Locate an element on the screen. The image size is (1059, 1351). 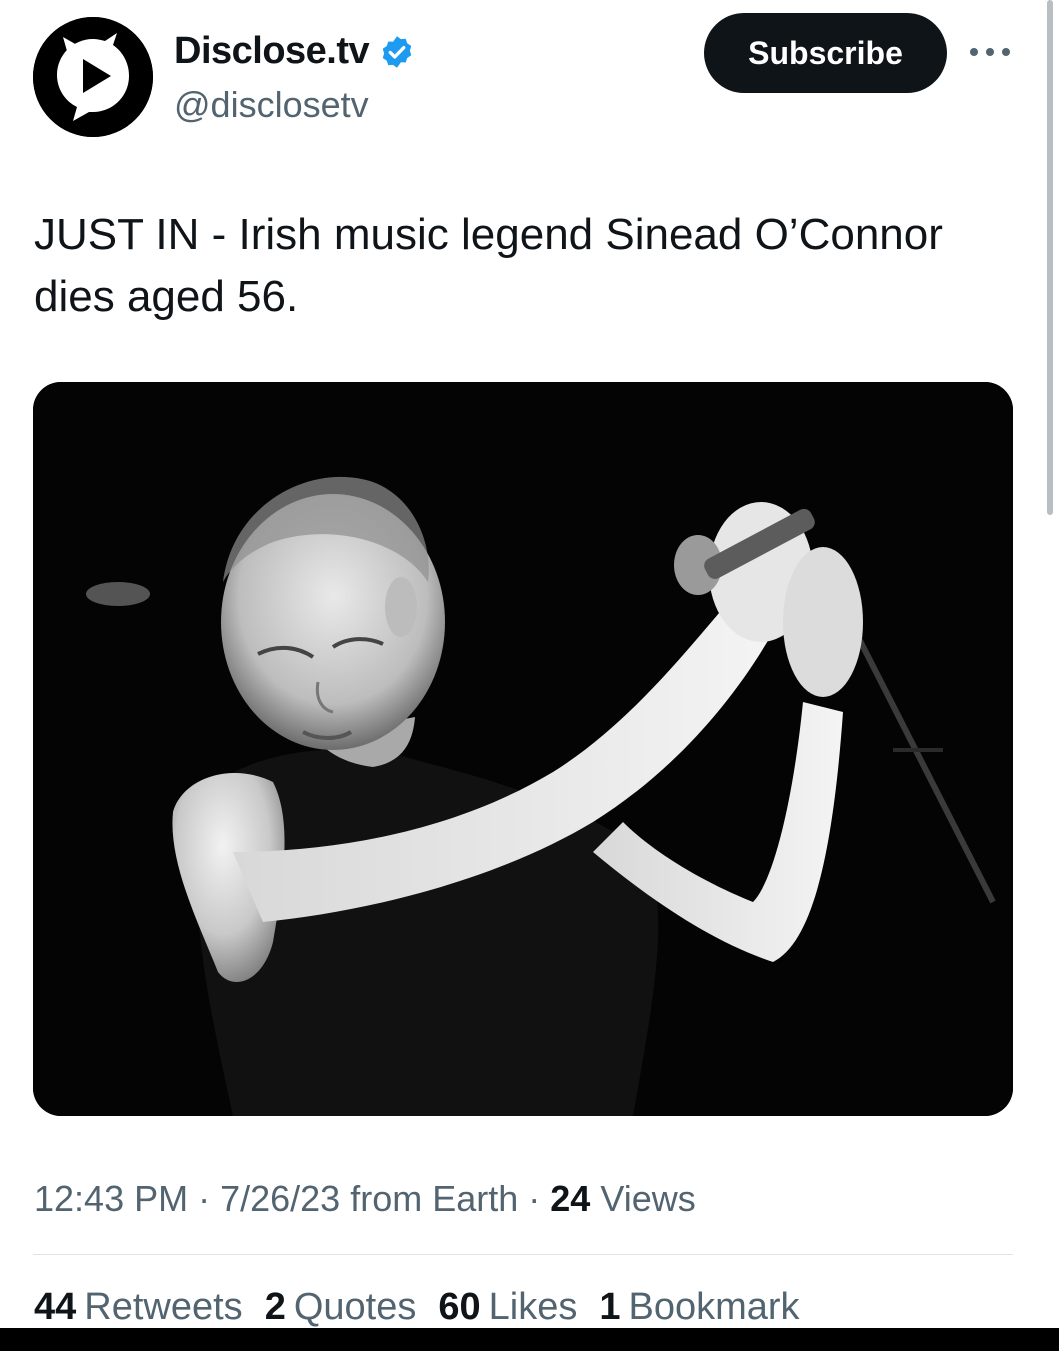
scrollbar is located at coordinates (1050, 257).